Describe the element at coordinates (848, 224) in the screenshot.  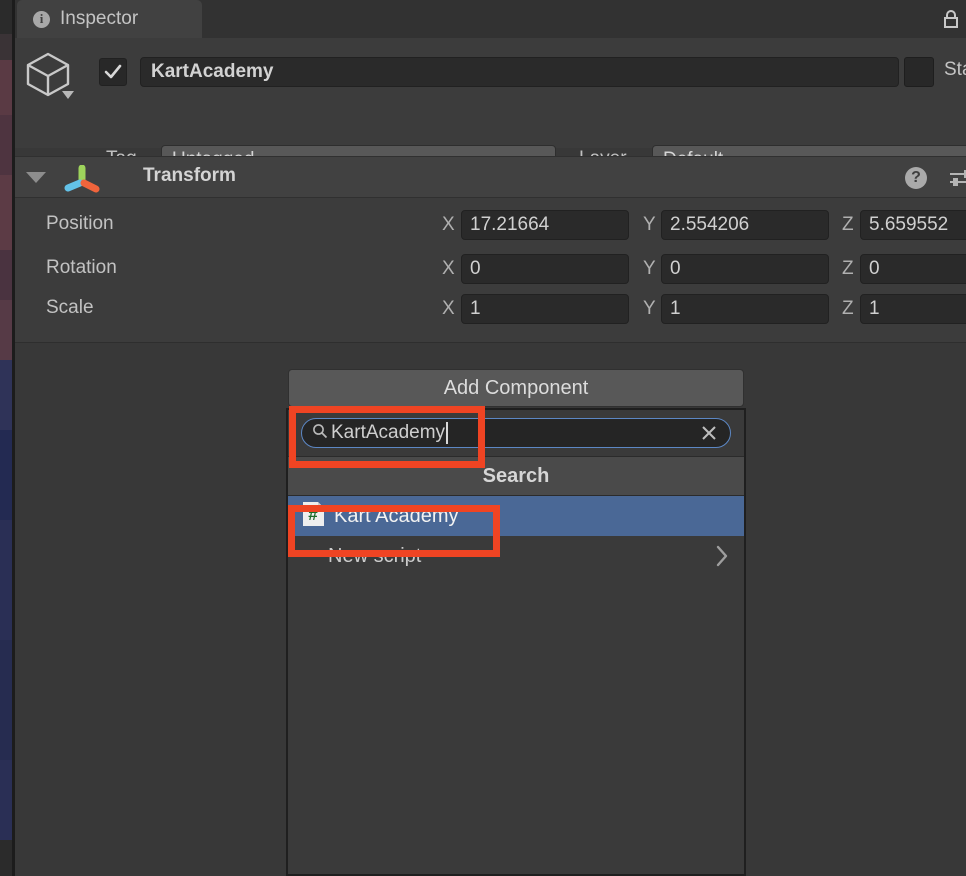
I see `position-z-axis-label: Z` at that location.